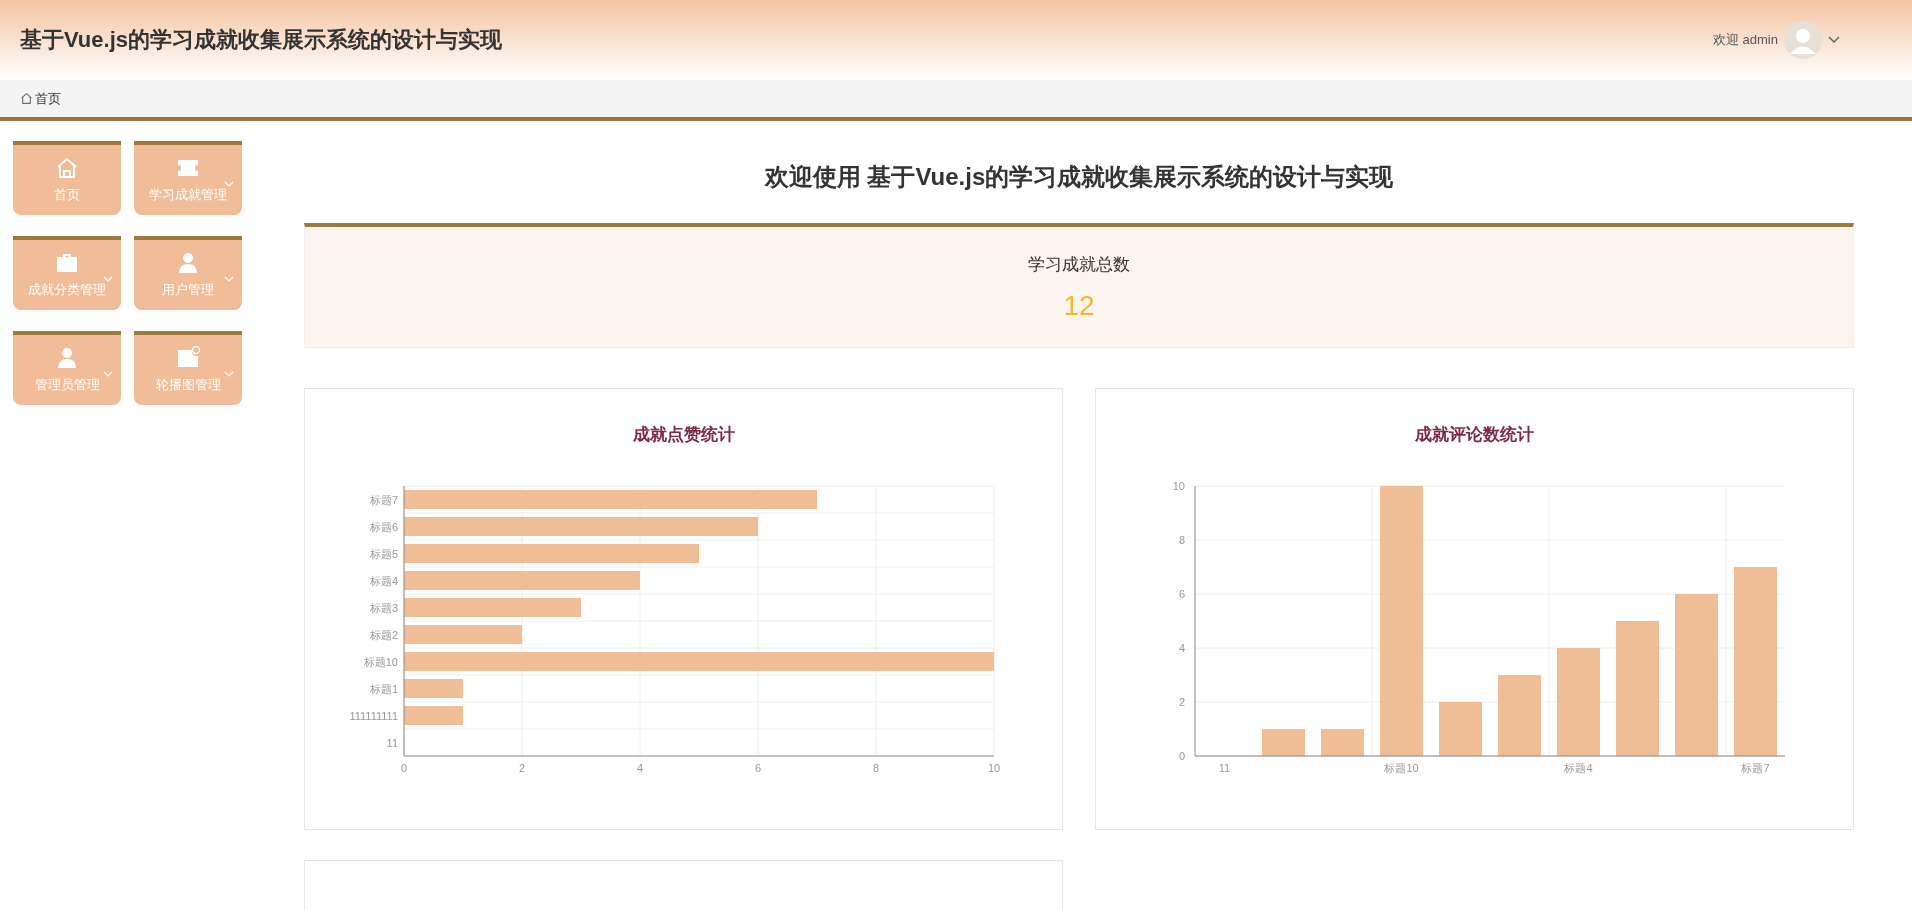  I want to click on caret-icon, so click(1834, 40).